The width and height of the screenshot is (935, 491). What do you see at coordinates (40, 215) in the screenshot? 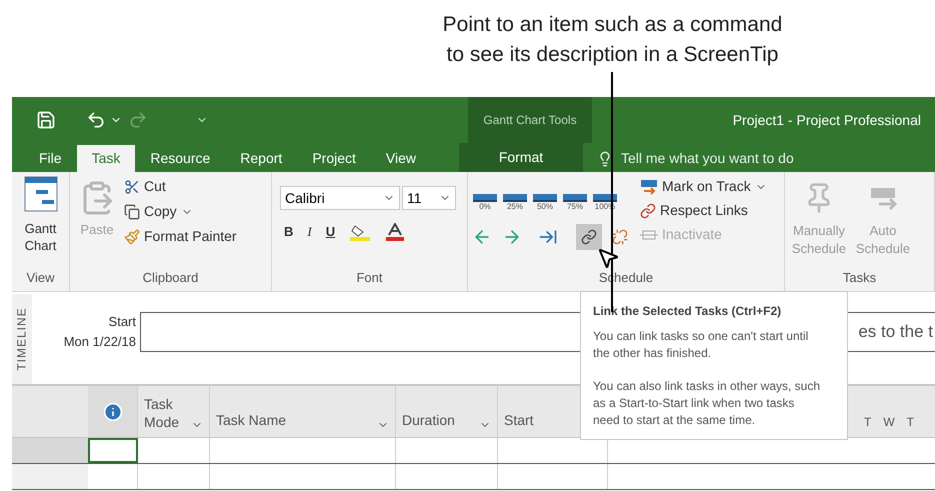
I see `gantt-chart-button: Gantt Chart` at bounding box center [40, 215].